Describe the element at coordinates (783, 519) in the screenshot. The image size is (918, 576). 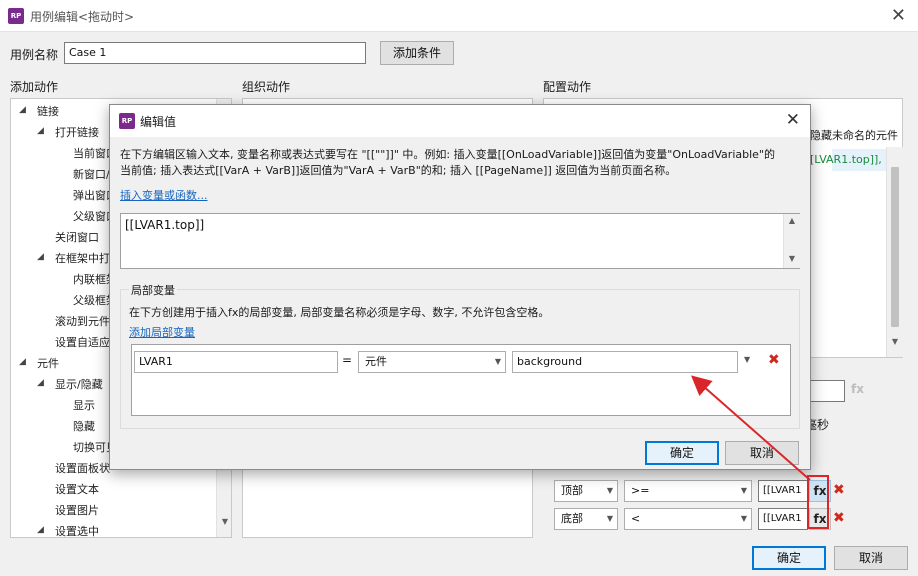
I see `bound-value-bottom: [[LVAR1` at that location.